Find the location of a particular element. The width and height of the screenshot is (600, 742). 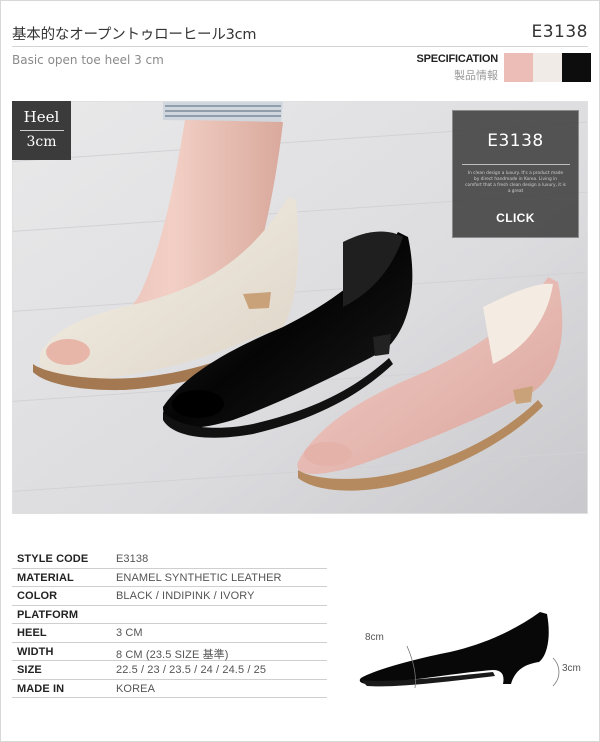

spec-key: PLATFORM is located at coordinates (48, 614).